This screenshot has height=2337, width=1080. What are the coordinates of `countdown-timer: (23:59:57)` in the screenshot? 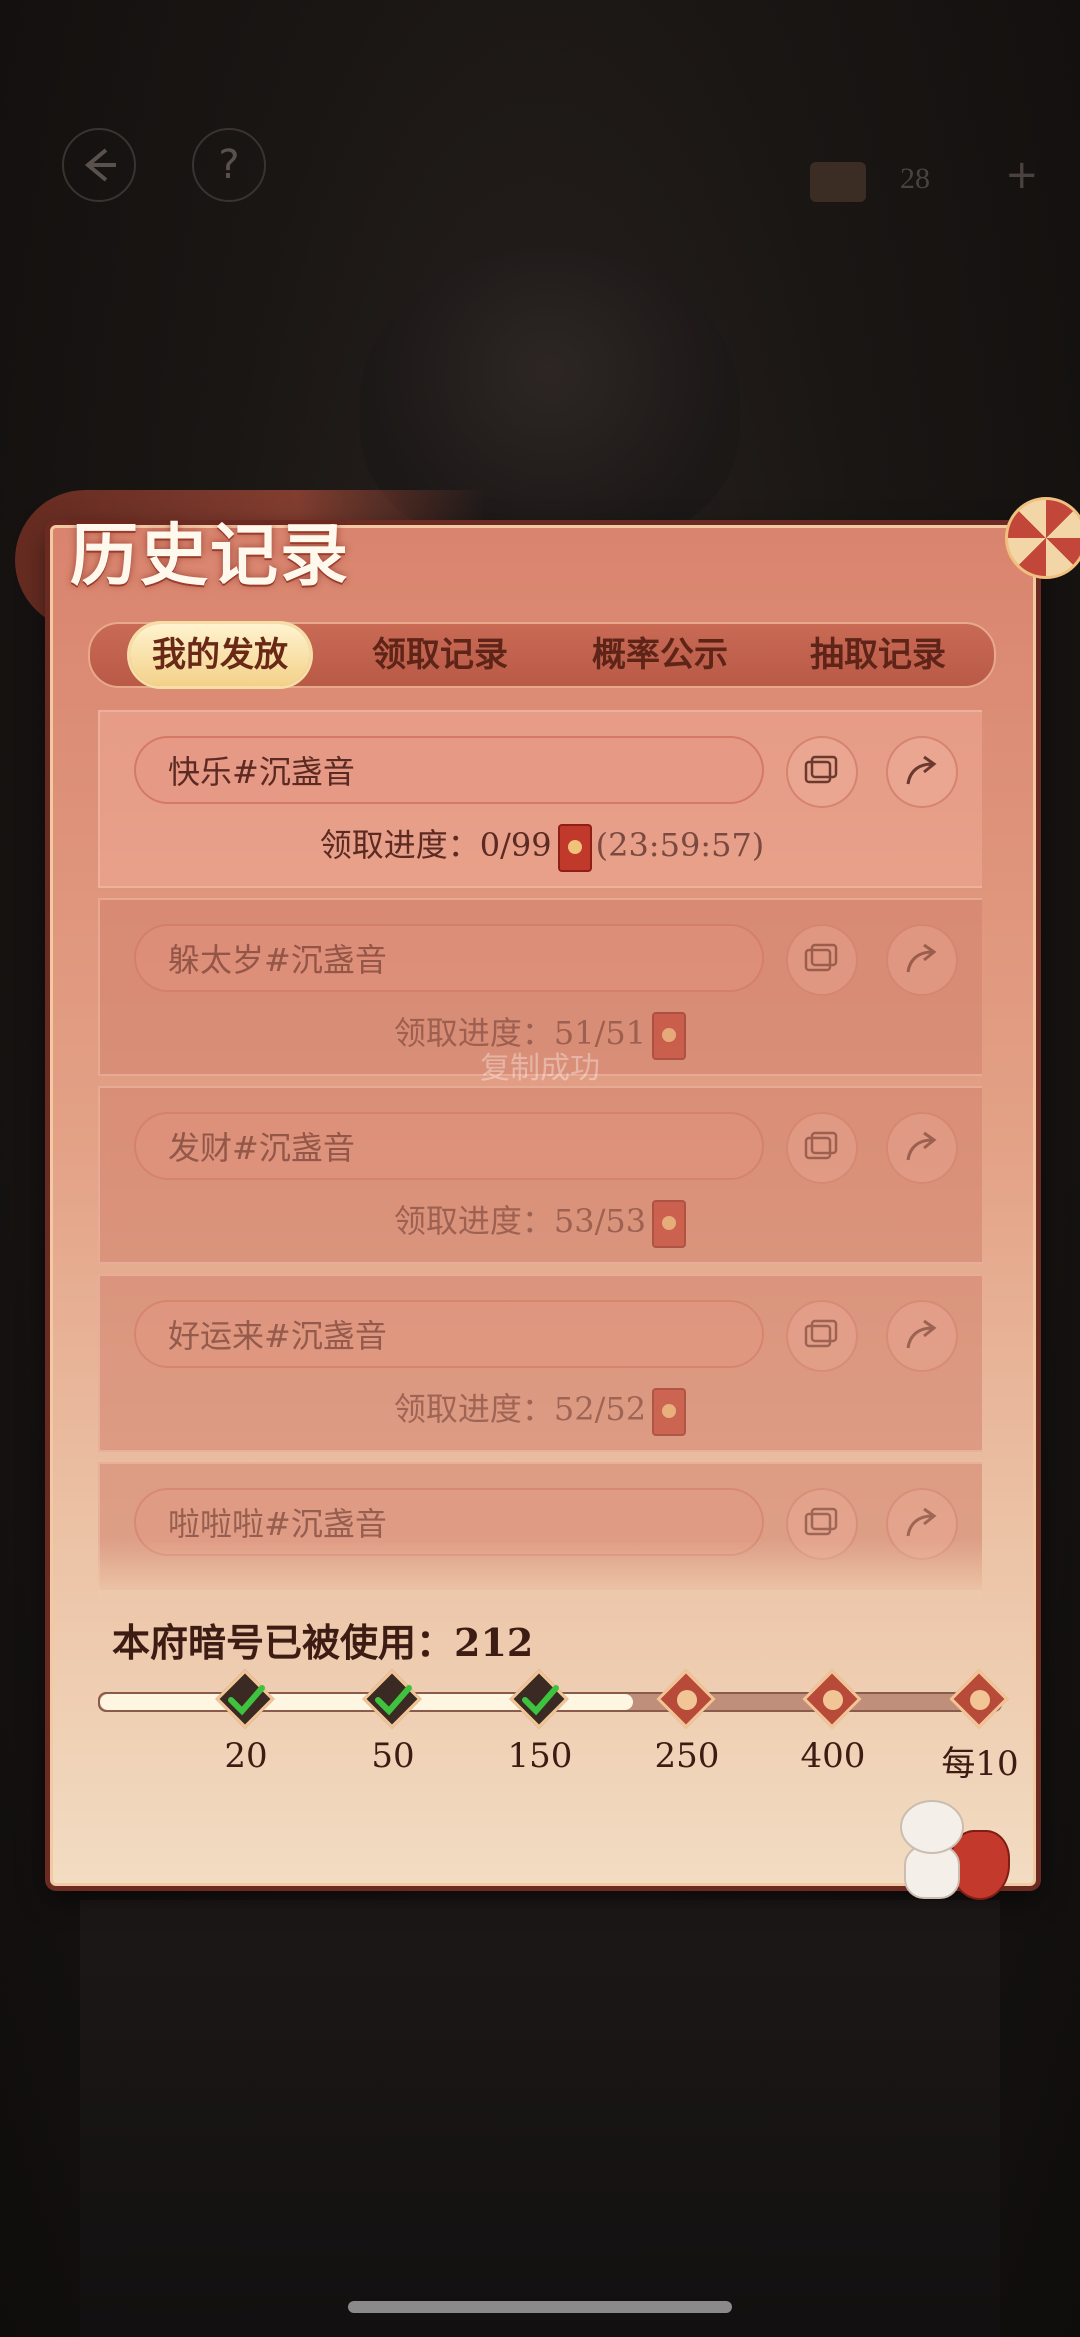 It's located at (680, 845).